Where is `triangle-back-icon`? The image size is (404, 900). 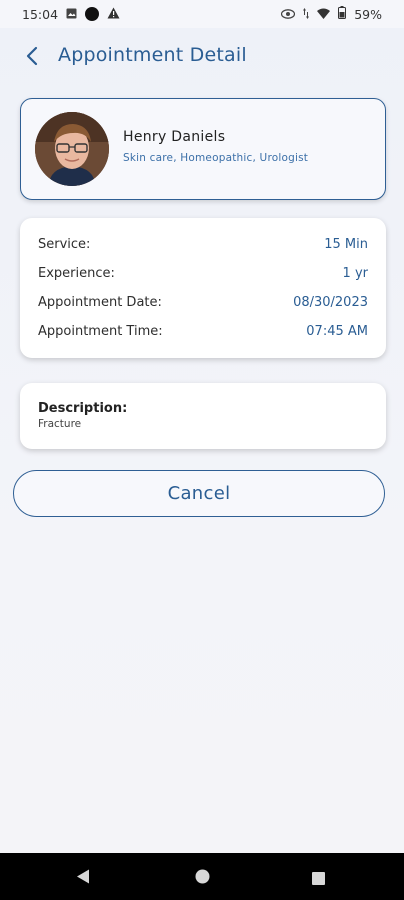
triangle-back-icon is located at coordinates (83, 876).